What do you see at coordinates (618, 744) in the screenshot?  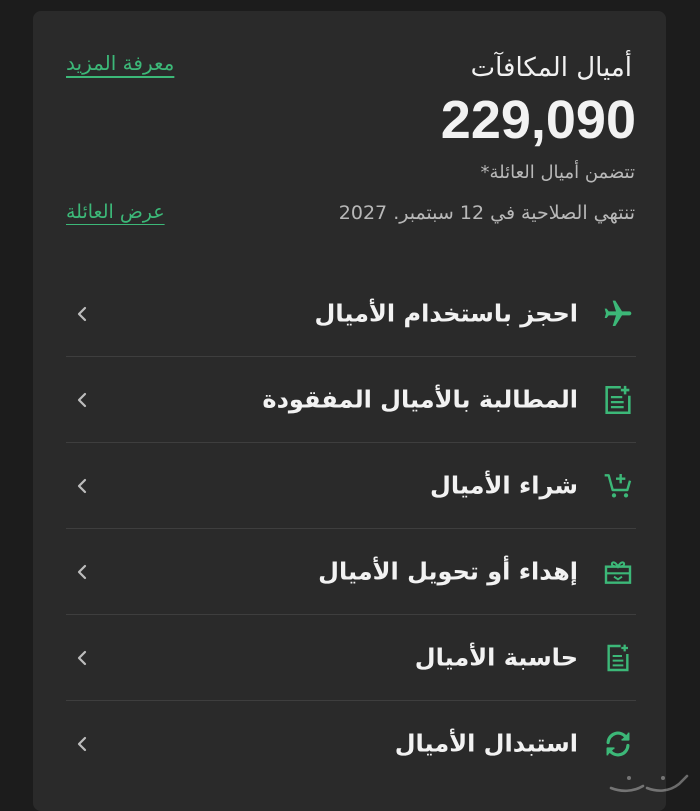 I see `exchange-arrows-icon` at bounding box center [618, 744].